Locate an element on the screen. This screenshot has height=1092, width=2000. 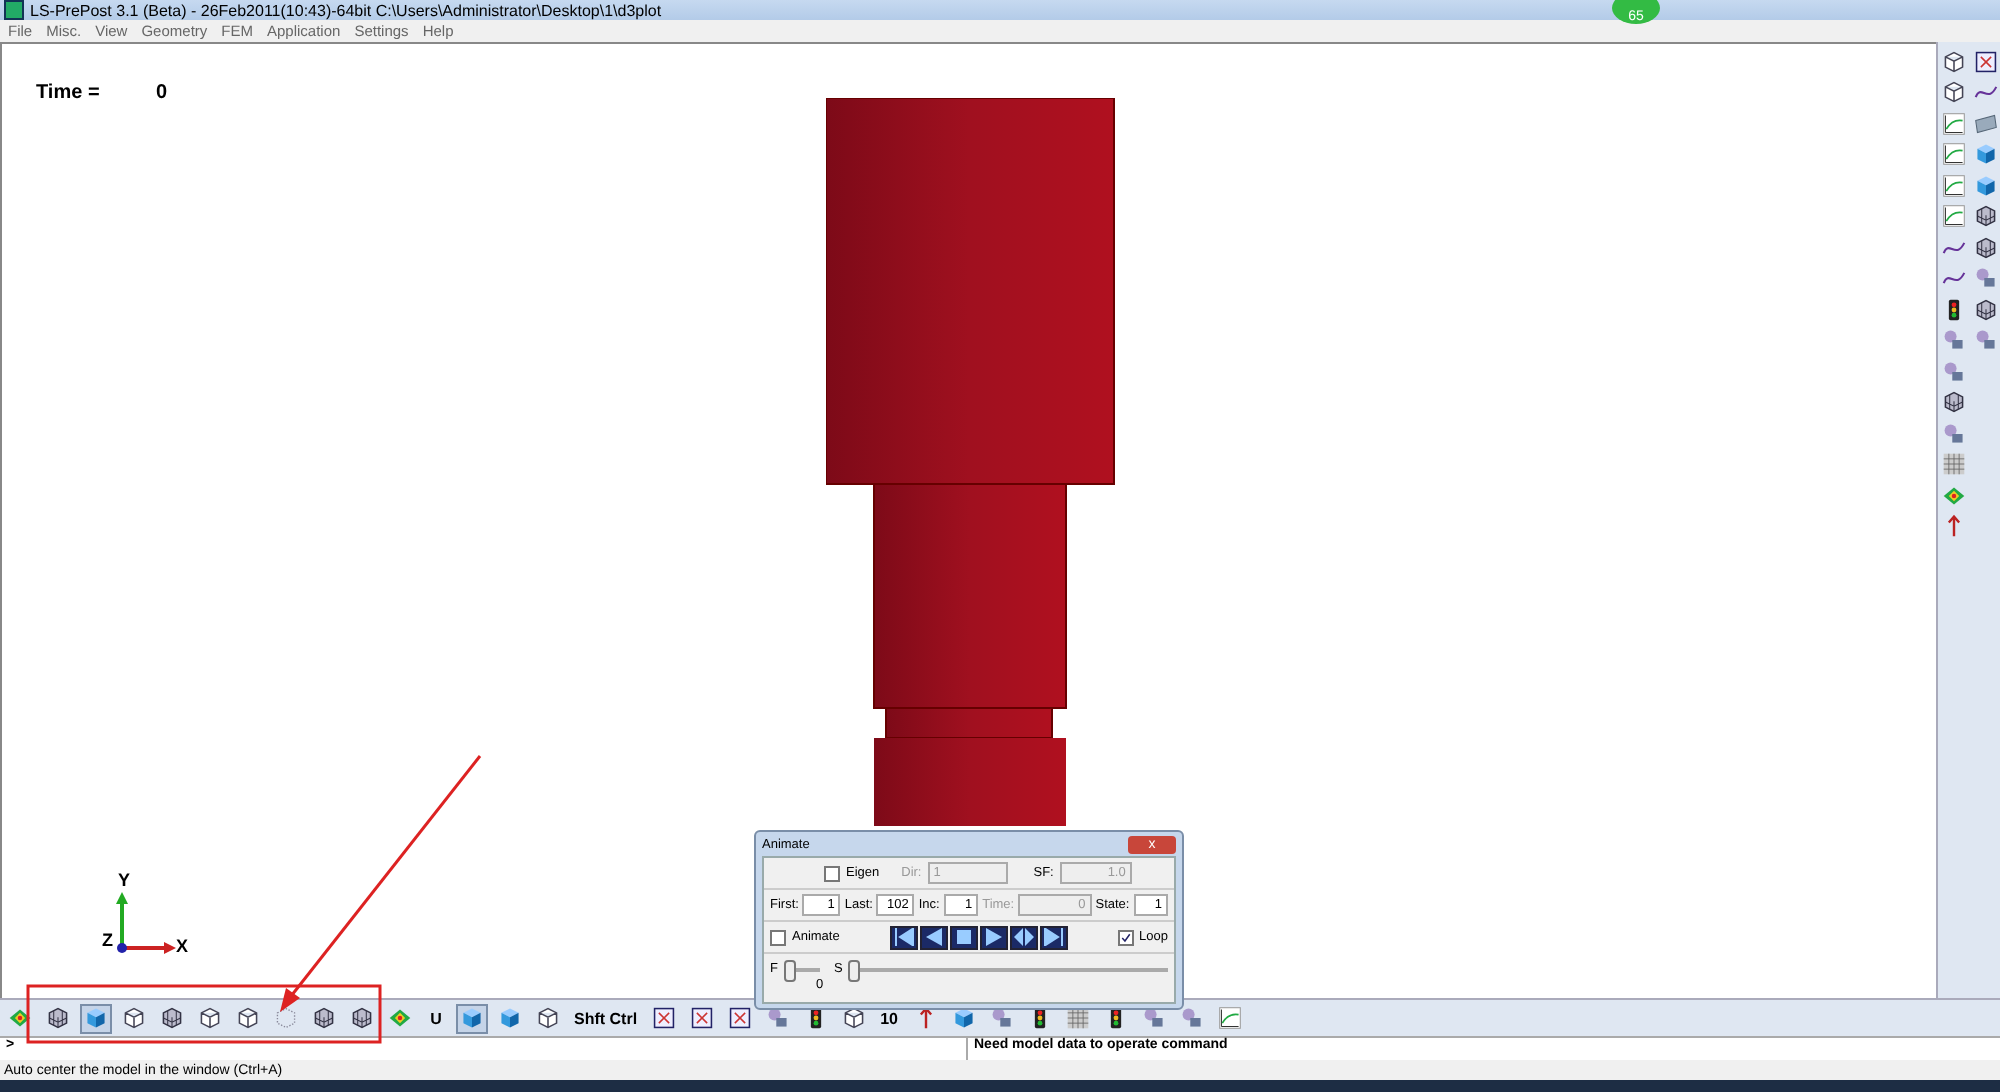
play-icon is located at coordinates (993, 937).